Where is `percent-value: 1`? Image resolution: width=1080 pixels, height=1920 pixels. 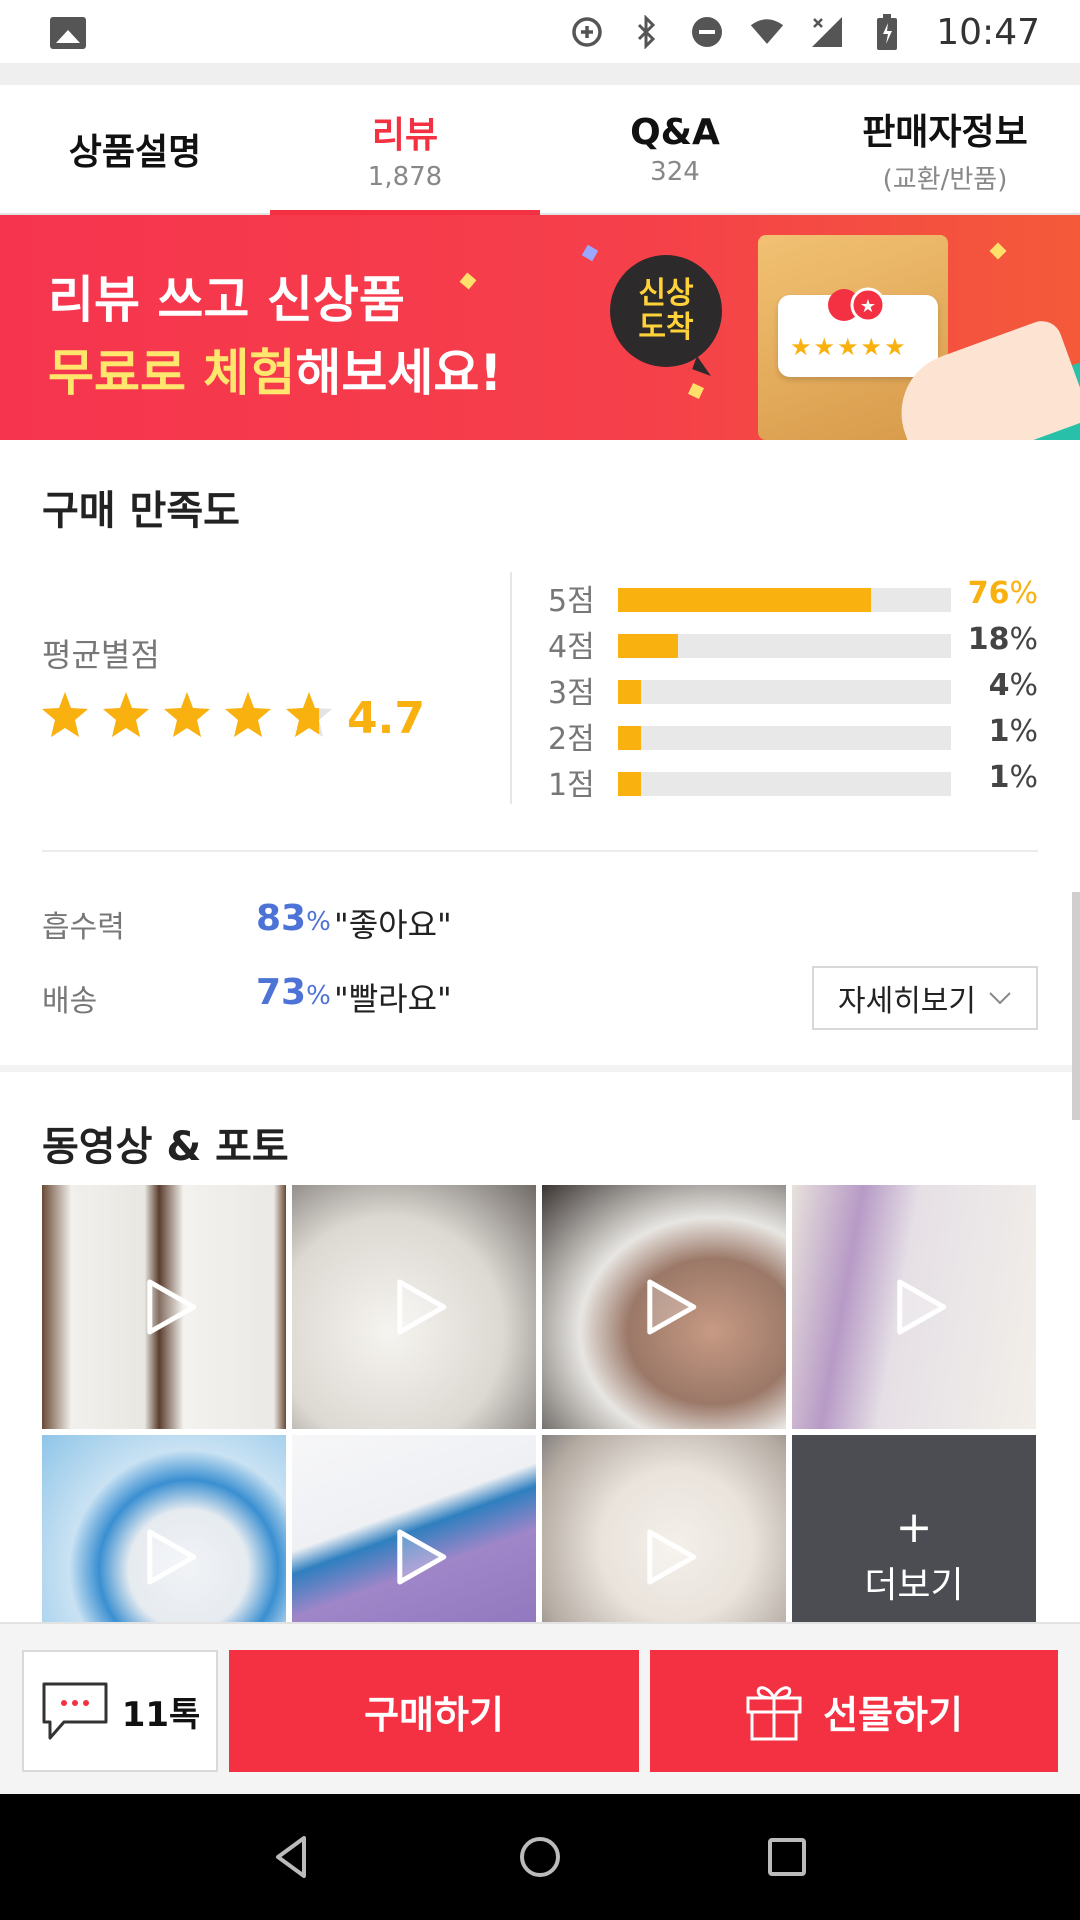 percent-value: 1 is located at coordinates (999, 731).